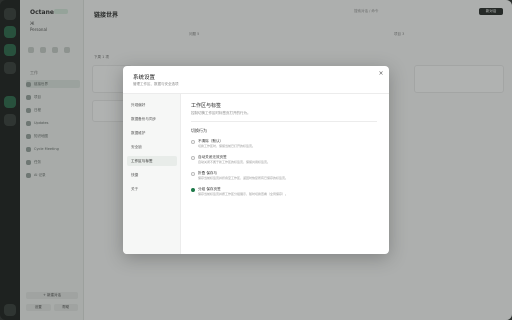 This screenshot has width=512, height=320. I want to click on settings-nav: 外观偏好 数据备份与同步 数据维护 安全锁 工作区与标签 快捷 关于, so click(152, 174).